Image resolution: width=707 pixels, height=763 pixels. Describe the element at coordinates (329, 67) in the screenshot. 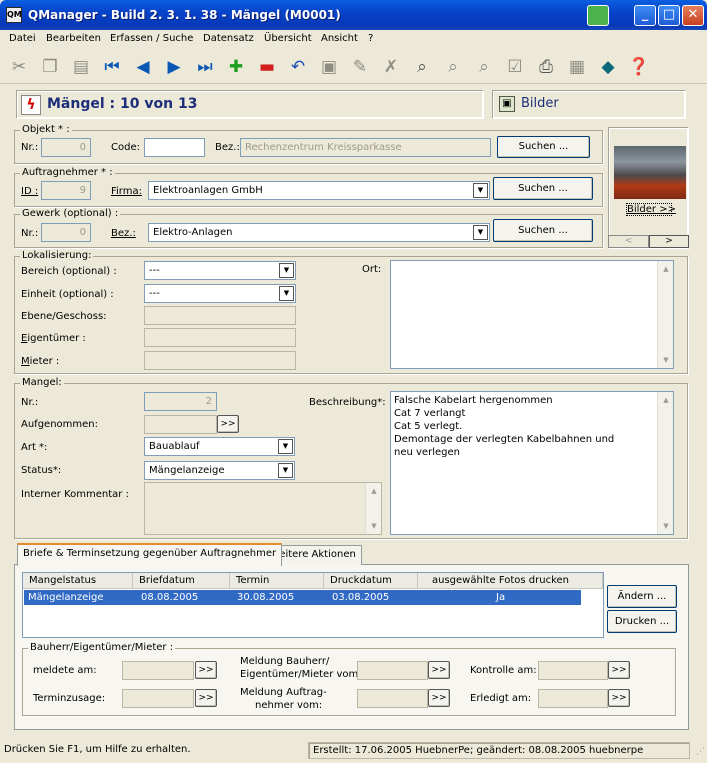

I see `save-icon: ▣` at that location.